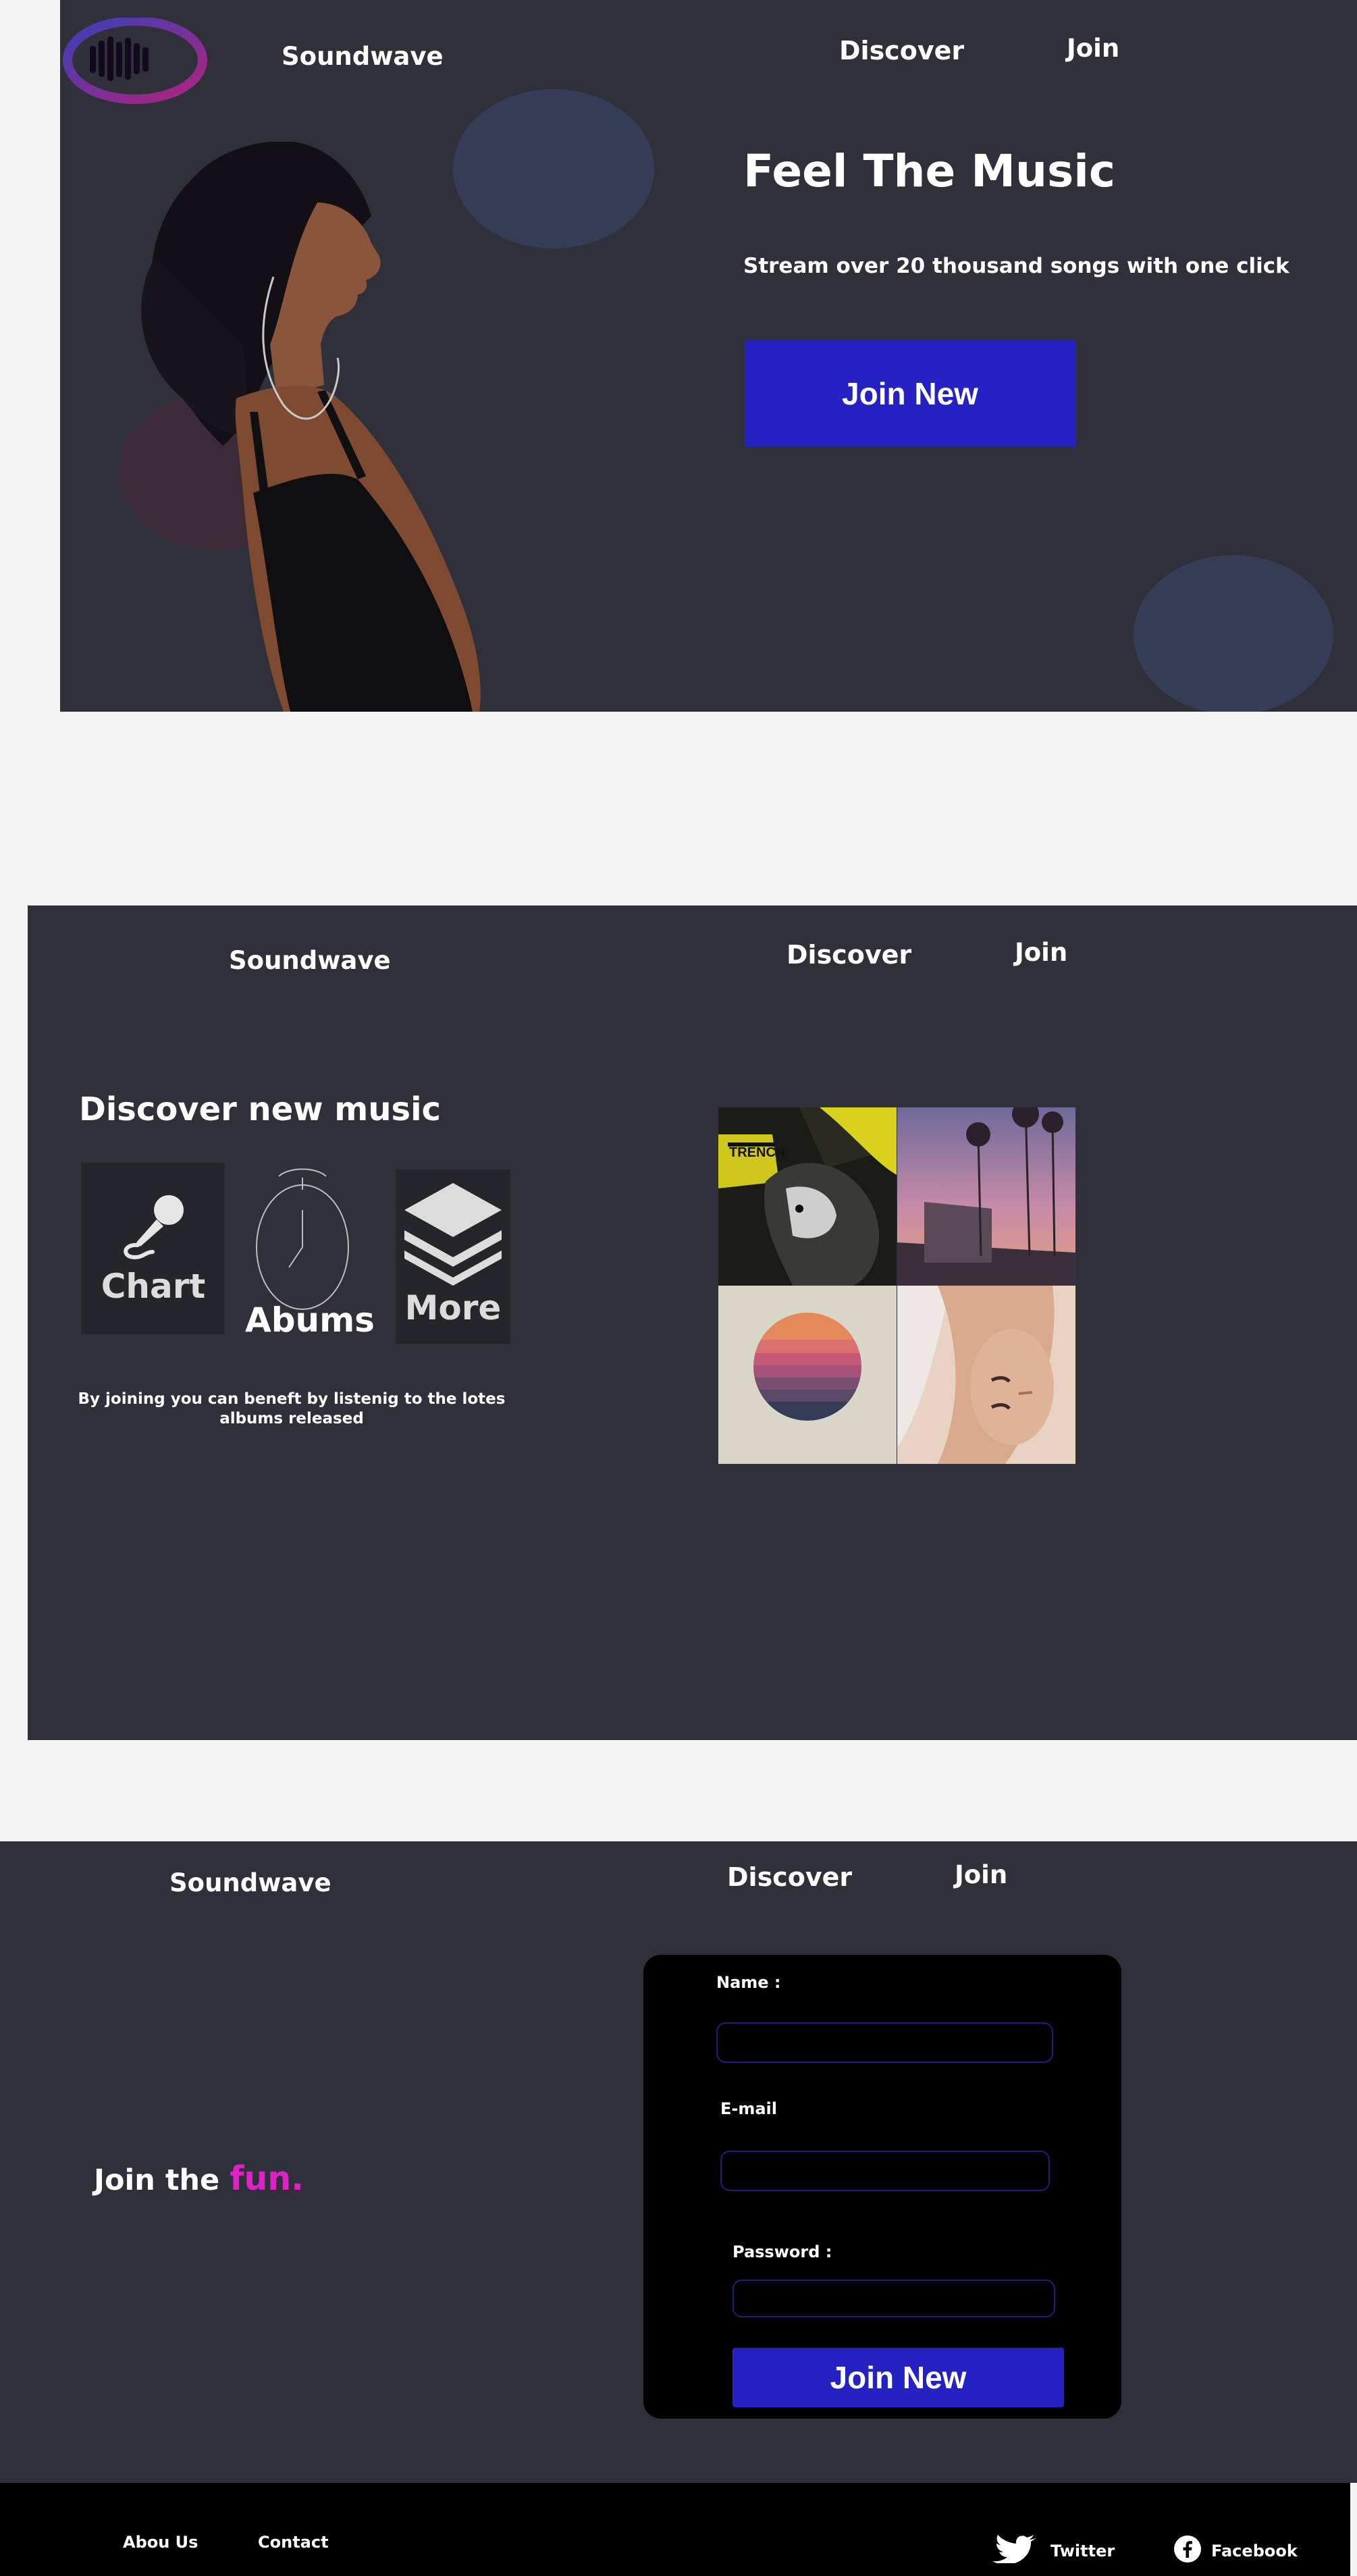 This screenshot has width=1357, height=2576. I want to click on album-cover: TRENCH, so click(807, 1196).